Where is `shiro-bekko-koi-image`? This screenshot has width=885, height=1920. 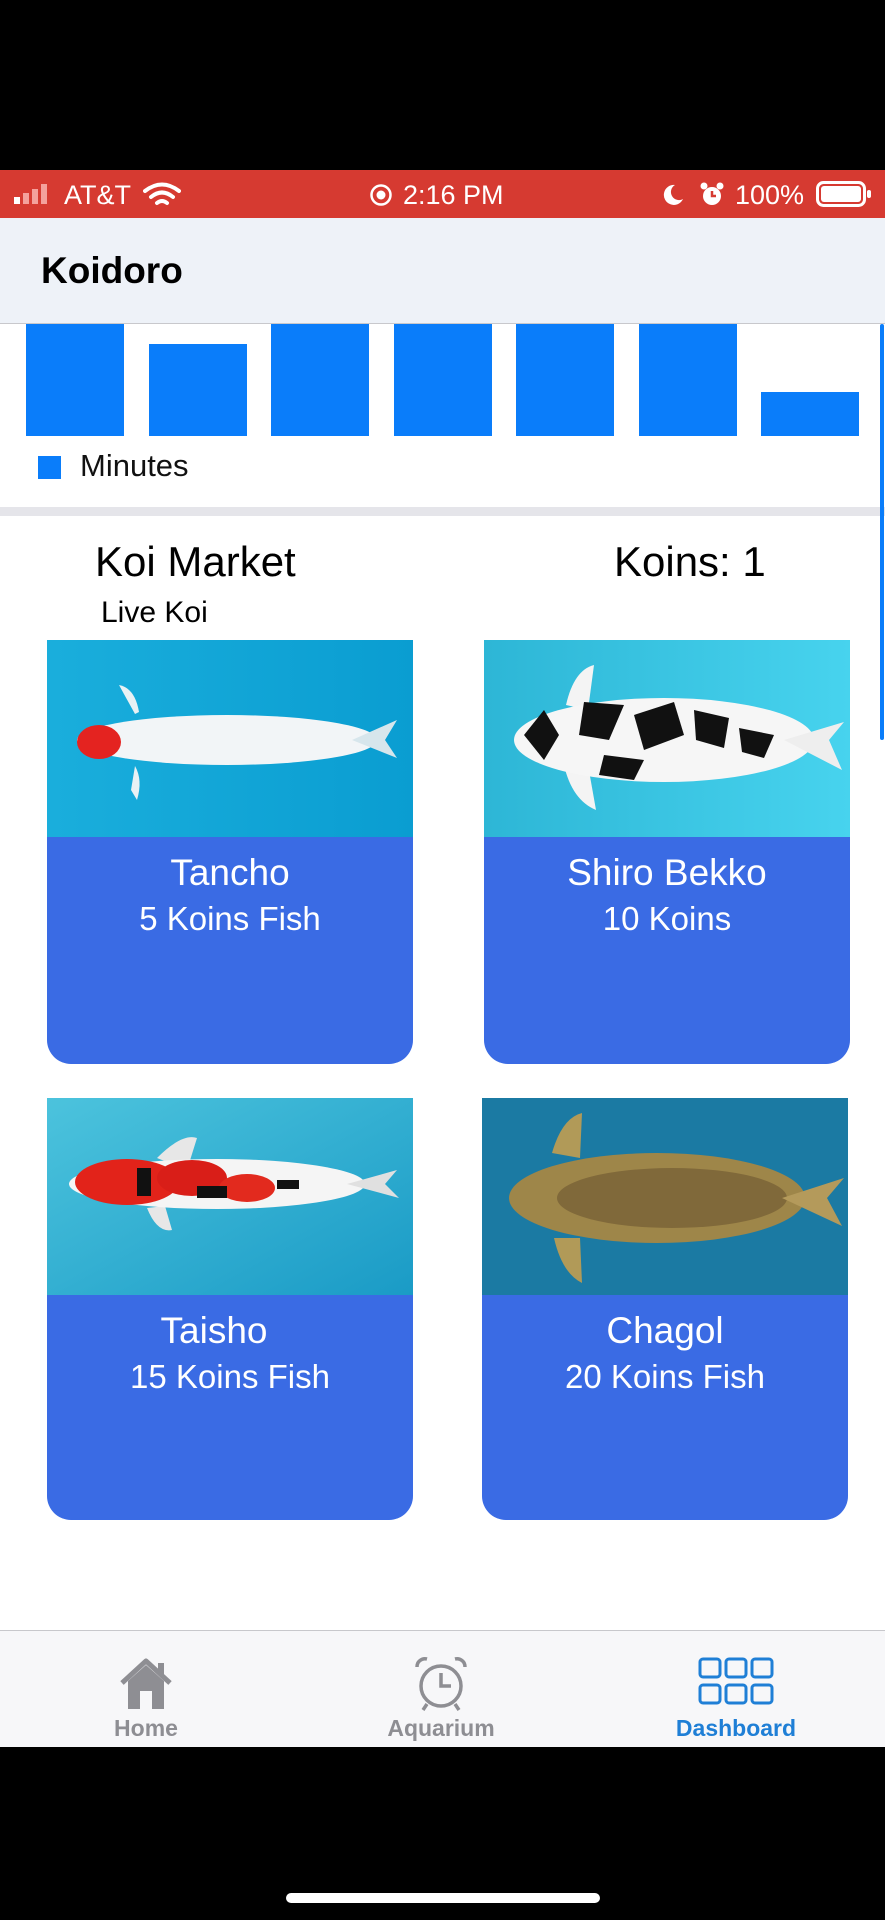
shiro-bekko-koi-image is located at coordinates (667, 738).